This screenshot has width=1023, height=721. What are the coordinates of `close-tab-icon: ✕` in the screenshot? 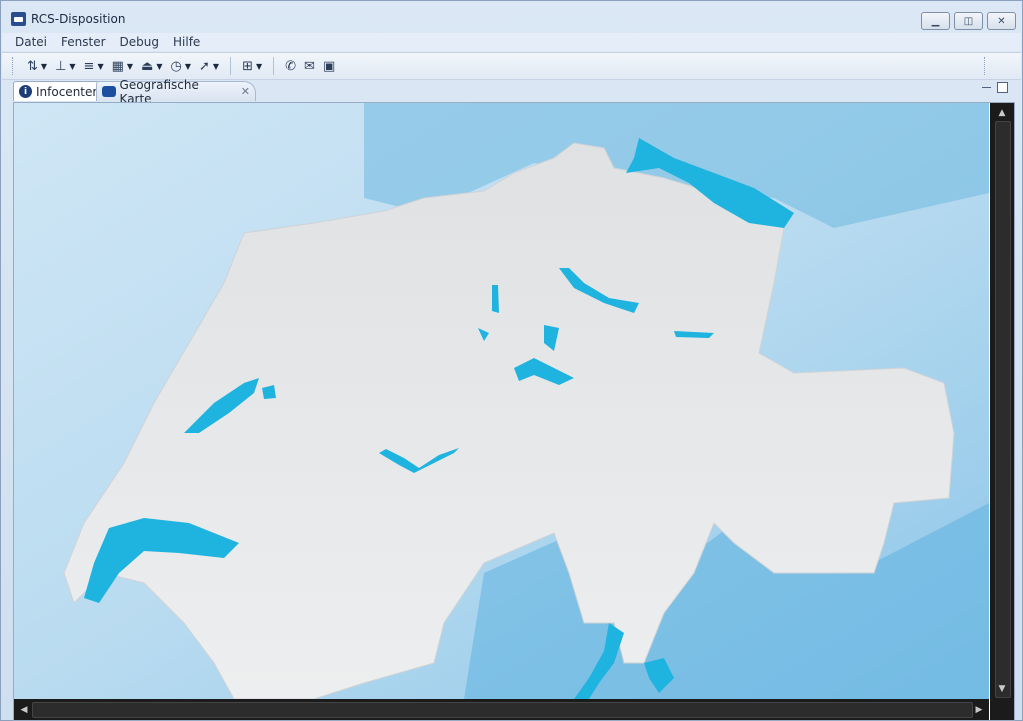 It's located at (245, 91).